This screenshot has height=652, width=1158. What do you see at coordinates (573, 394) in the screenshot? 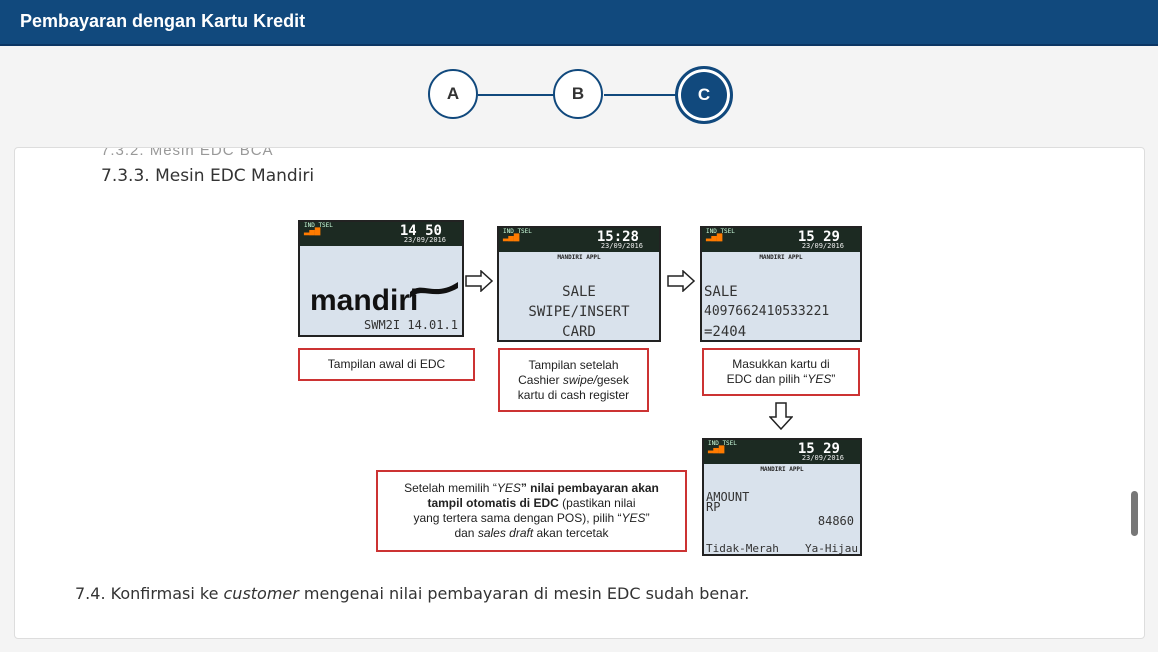
I see `caption-text: kartu di cash register` at bounding box center [573, 394].